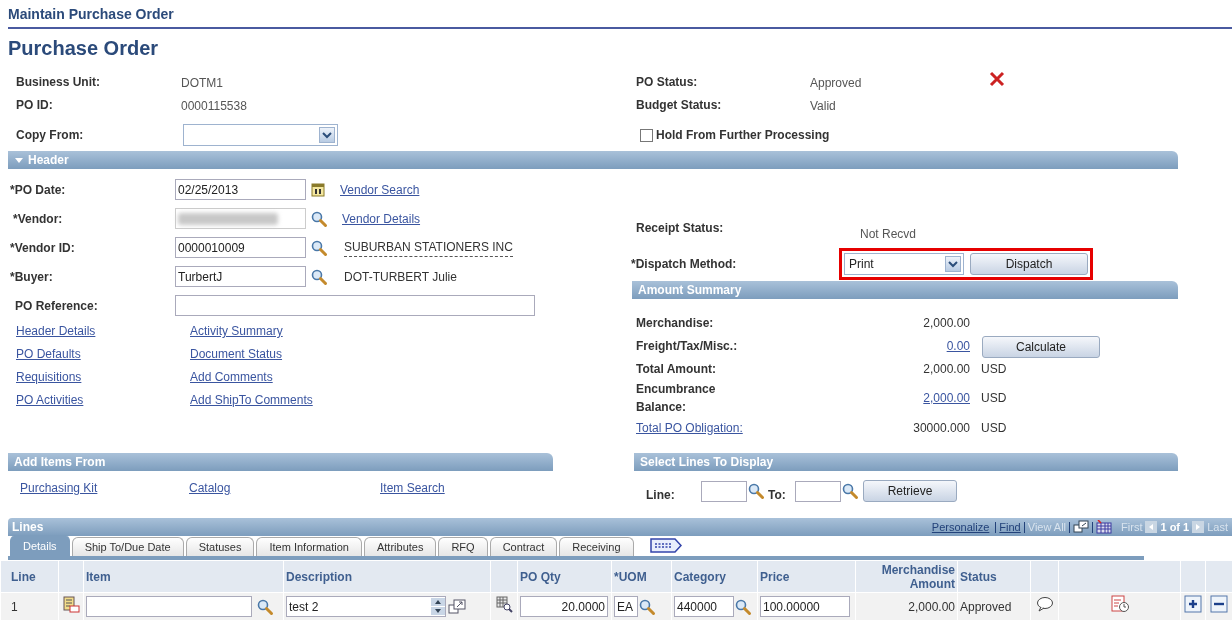 The image size is (1232, 632). Describe the element at coordinates (564, 606) in the screenshot. I see `input-field: 20.0000` at that location.